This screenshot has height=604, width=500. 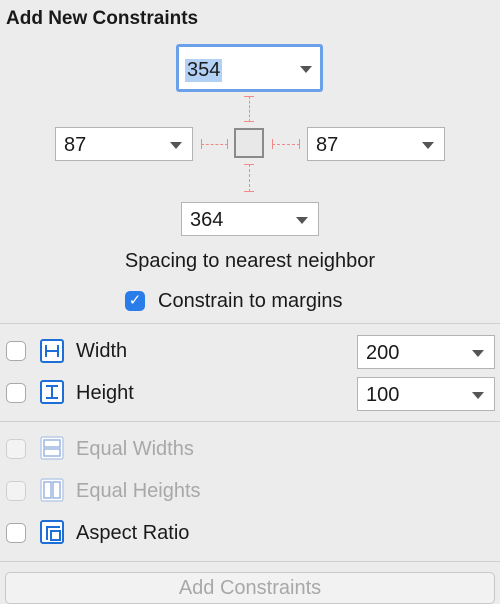 I want to click on constrain-margins-label: Constrain to margins, so click(x=250, y=301).